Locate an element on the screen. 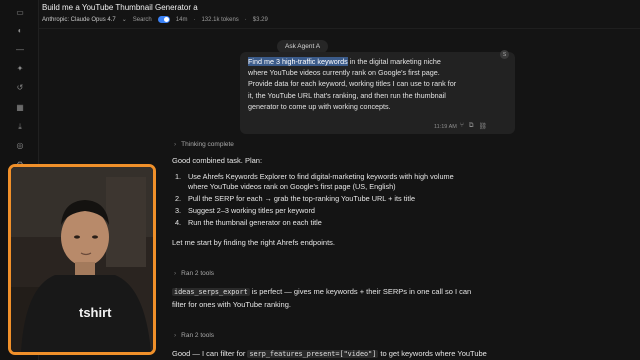  list-text: Suggest 2–3 working titles per keyword is located at coordinates (251, 210).